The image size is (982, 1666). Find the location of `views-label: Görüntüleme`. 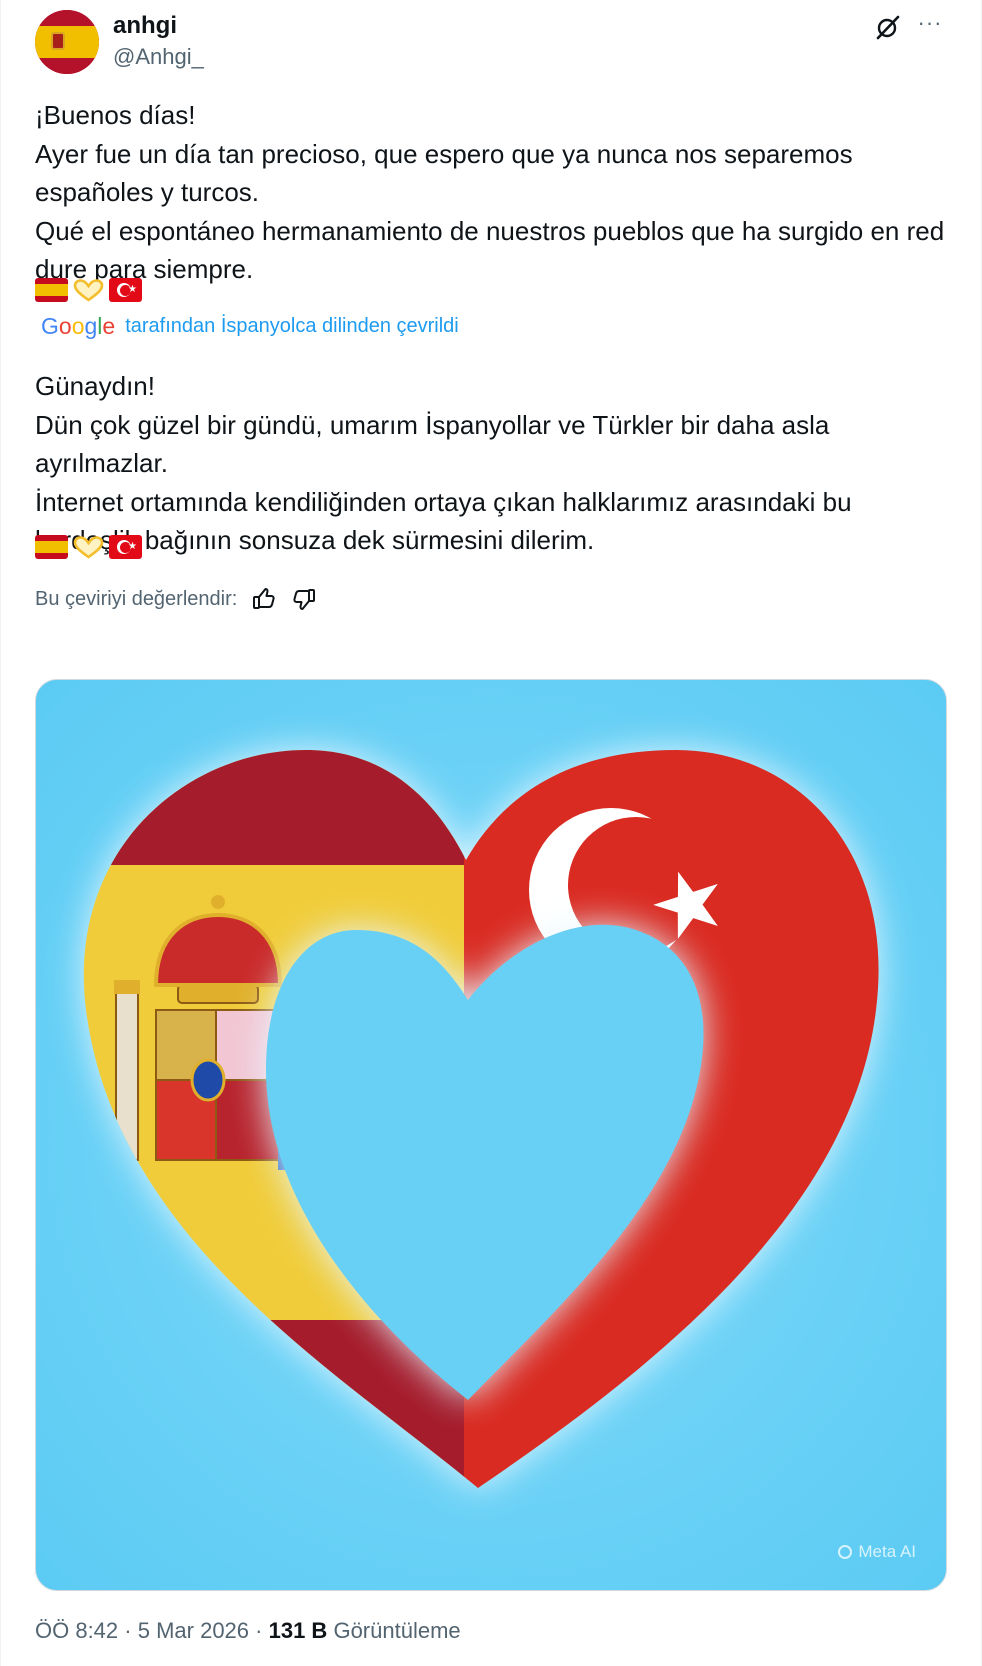

views-label: Görüntüleme is located at coordinates (396, 1630).